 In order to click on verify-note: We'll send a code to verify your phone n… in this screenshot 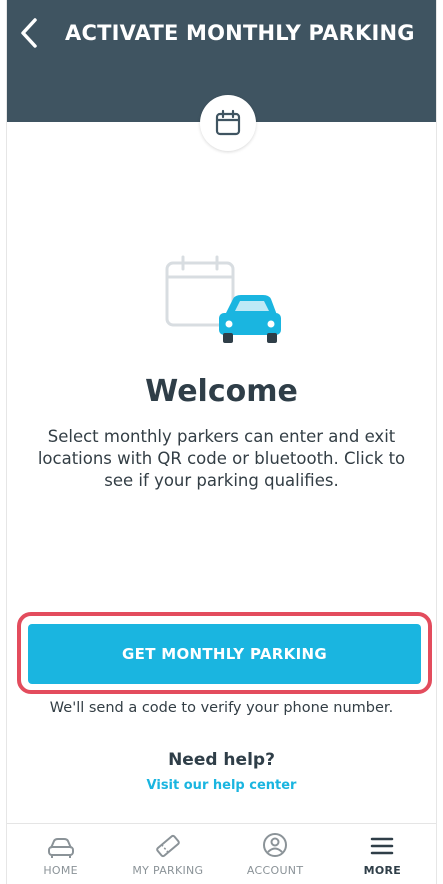, I will do `click(221, 708)`.